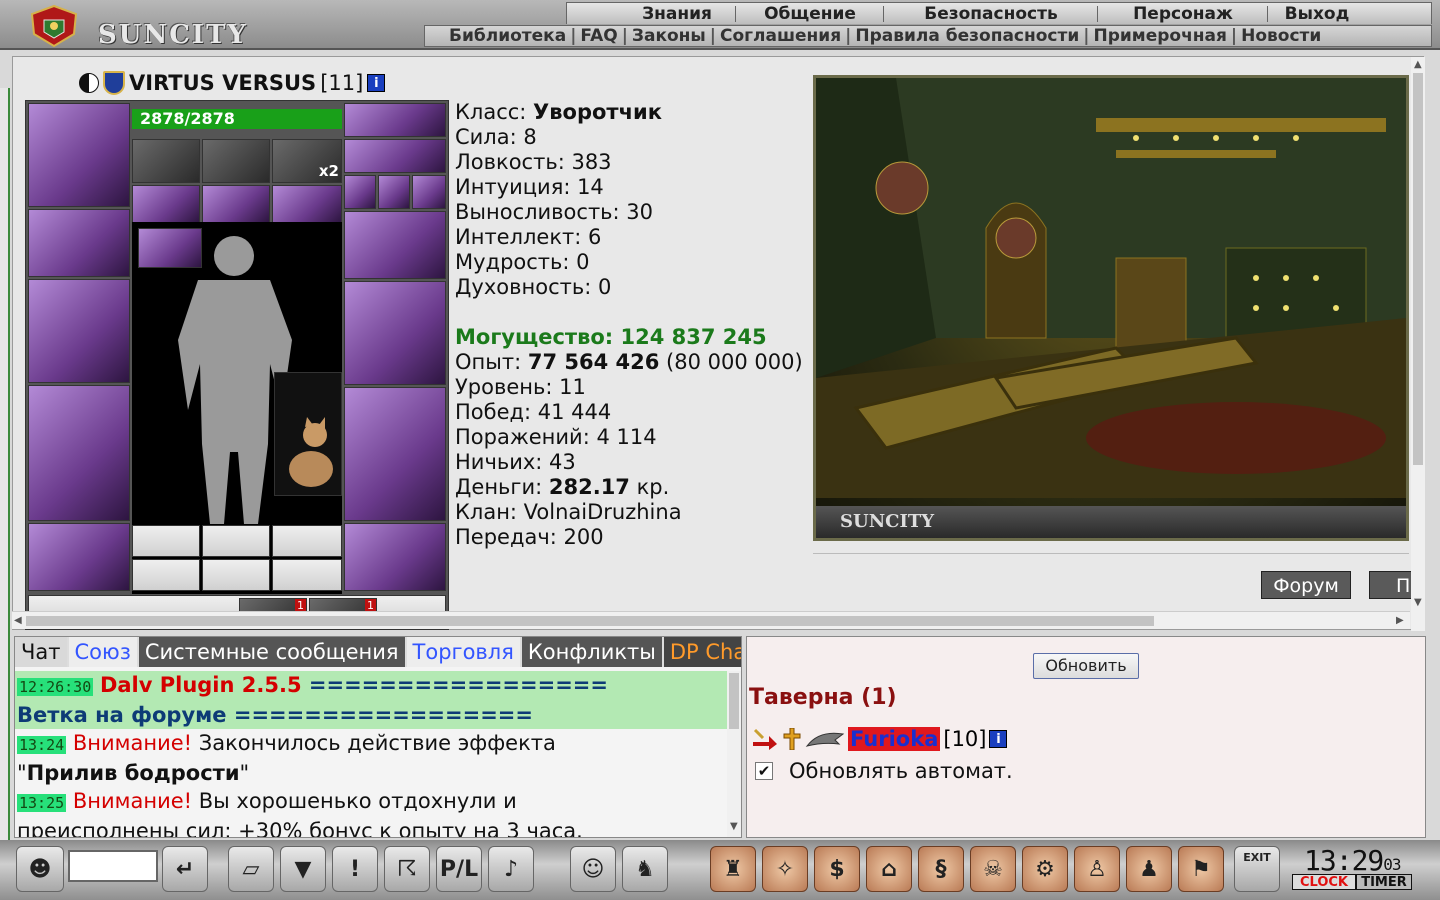 This screenshot has width=1440, height=900. Describe the element at coordinates (598, 36) in the screenshot. I see `link-faq: FAQ` at that location.